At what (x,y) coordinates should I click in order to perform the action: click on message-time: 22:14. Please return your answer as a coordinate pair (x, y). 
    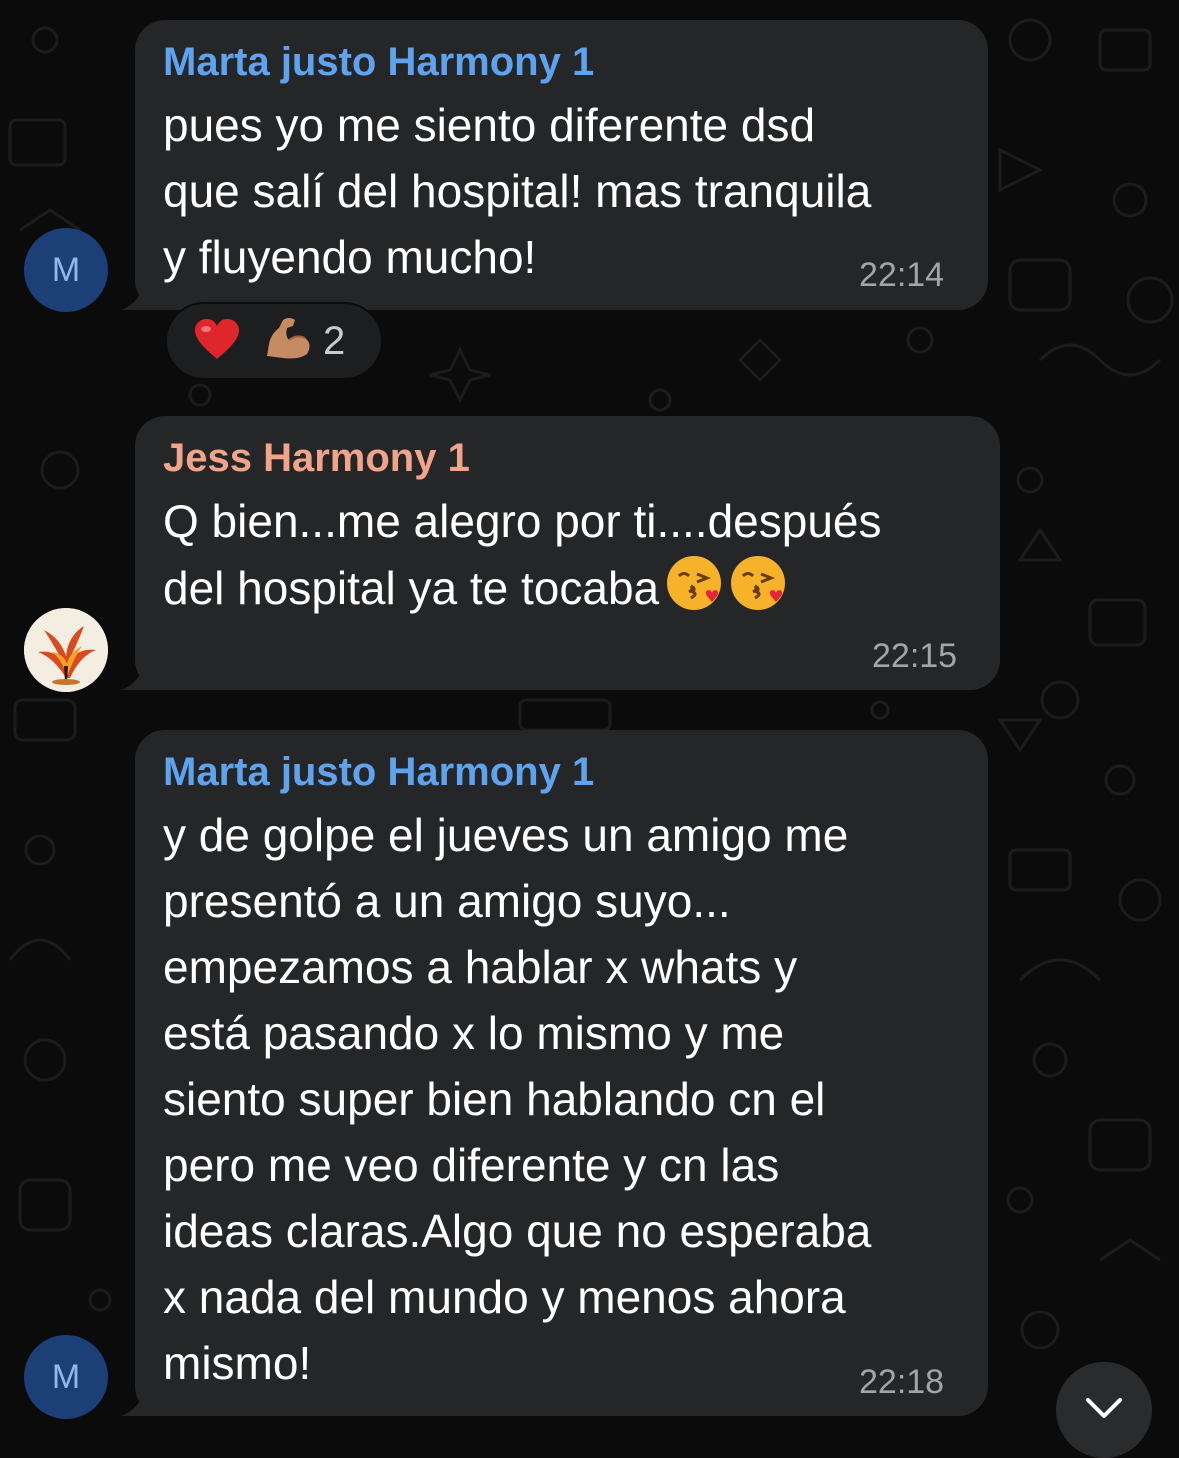
    Looking at the image, I should click on (902, 275).